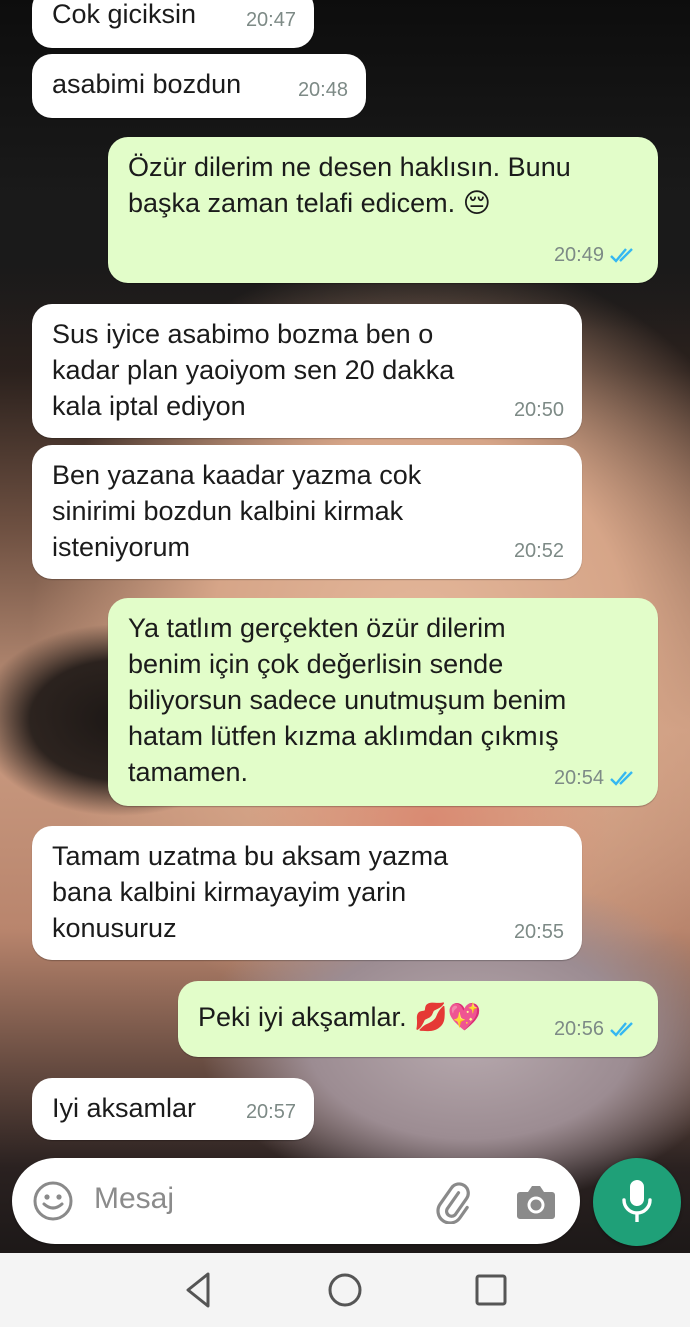 The width and height of the screenshot is (690, 1327). I want to click on voice-record-button, so click(637, 1202).